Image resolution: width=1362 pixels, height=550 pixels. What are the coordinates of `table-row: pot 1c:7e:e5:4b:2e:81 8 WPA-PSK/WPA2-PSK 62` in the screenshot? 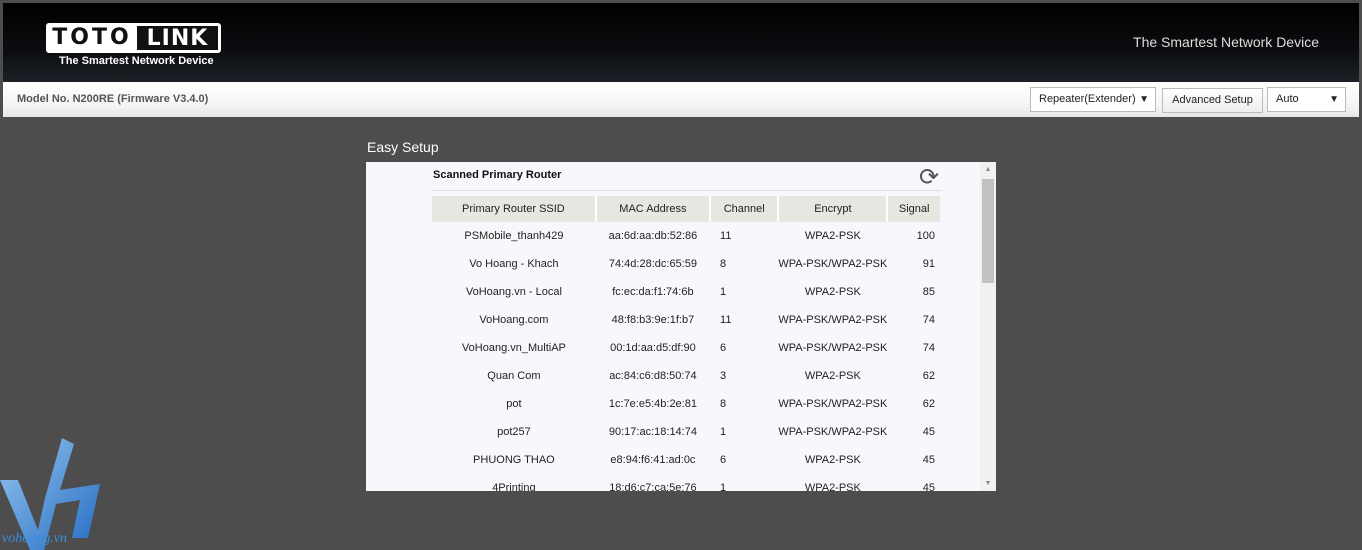 It's located at (686, 404).